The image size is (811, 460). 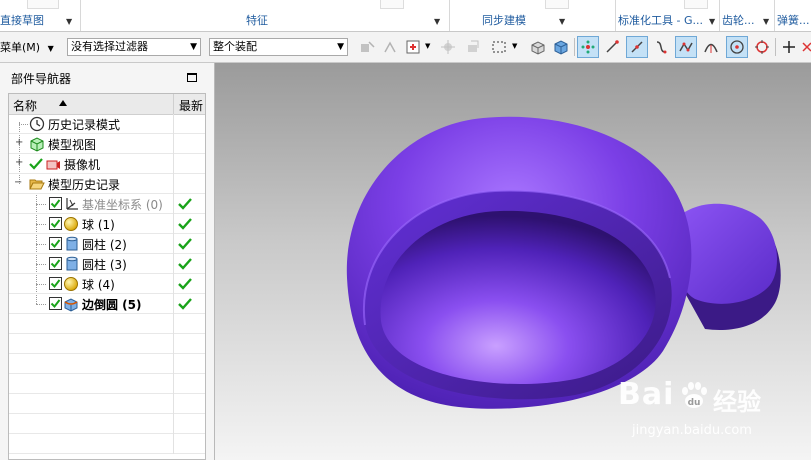 What do you see at coordinates (72, 263) in the screenshot?
I see `cylinder-icon` at bounding box center [72, 263].